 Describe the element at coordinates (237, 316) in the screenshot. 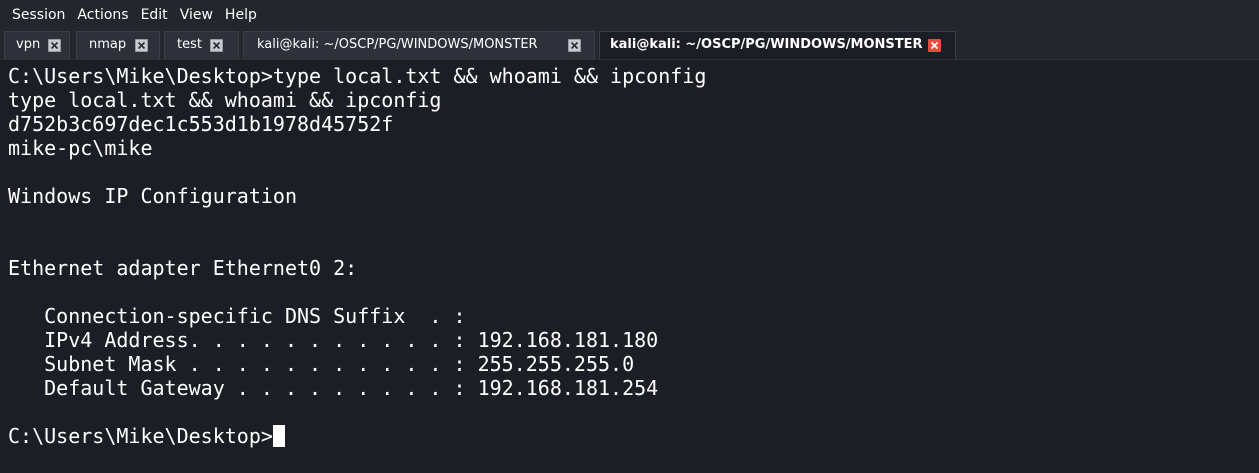

I see `terminal-line: Connection-specific DNS Suffix . :` at that location.